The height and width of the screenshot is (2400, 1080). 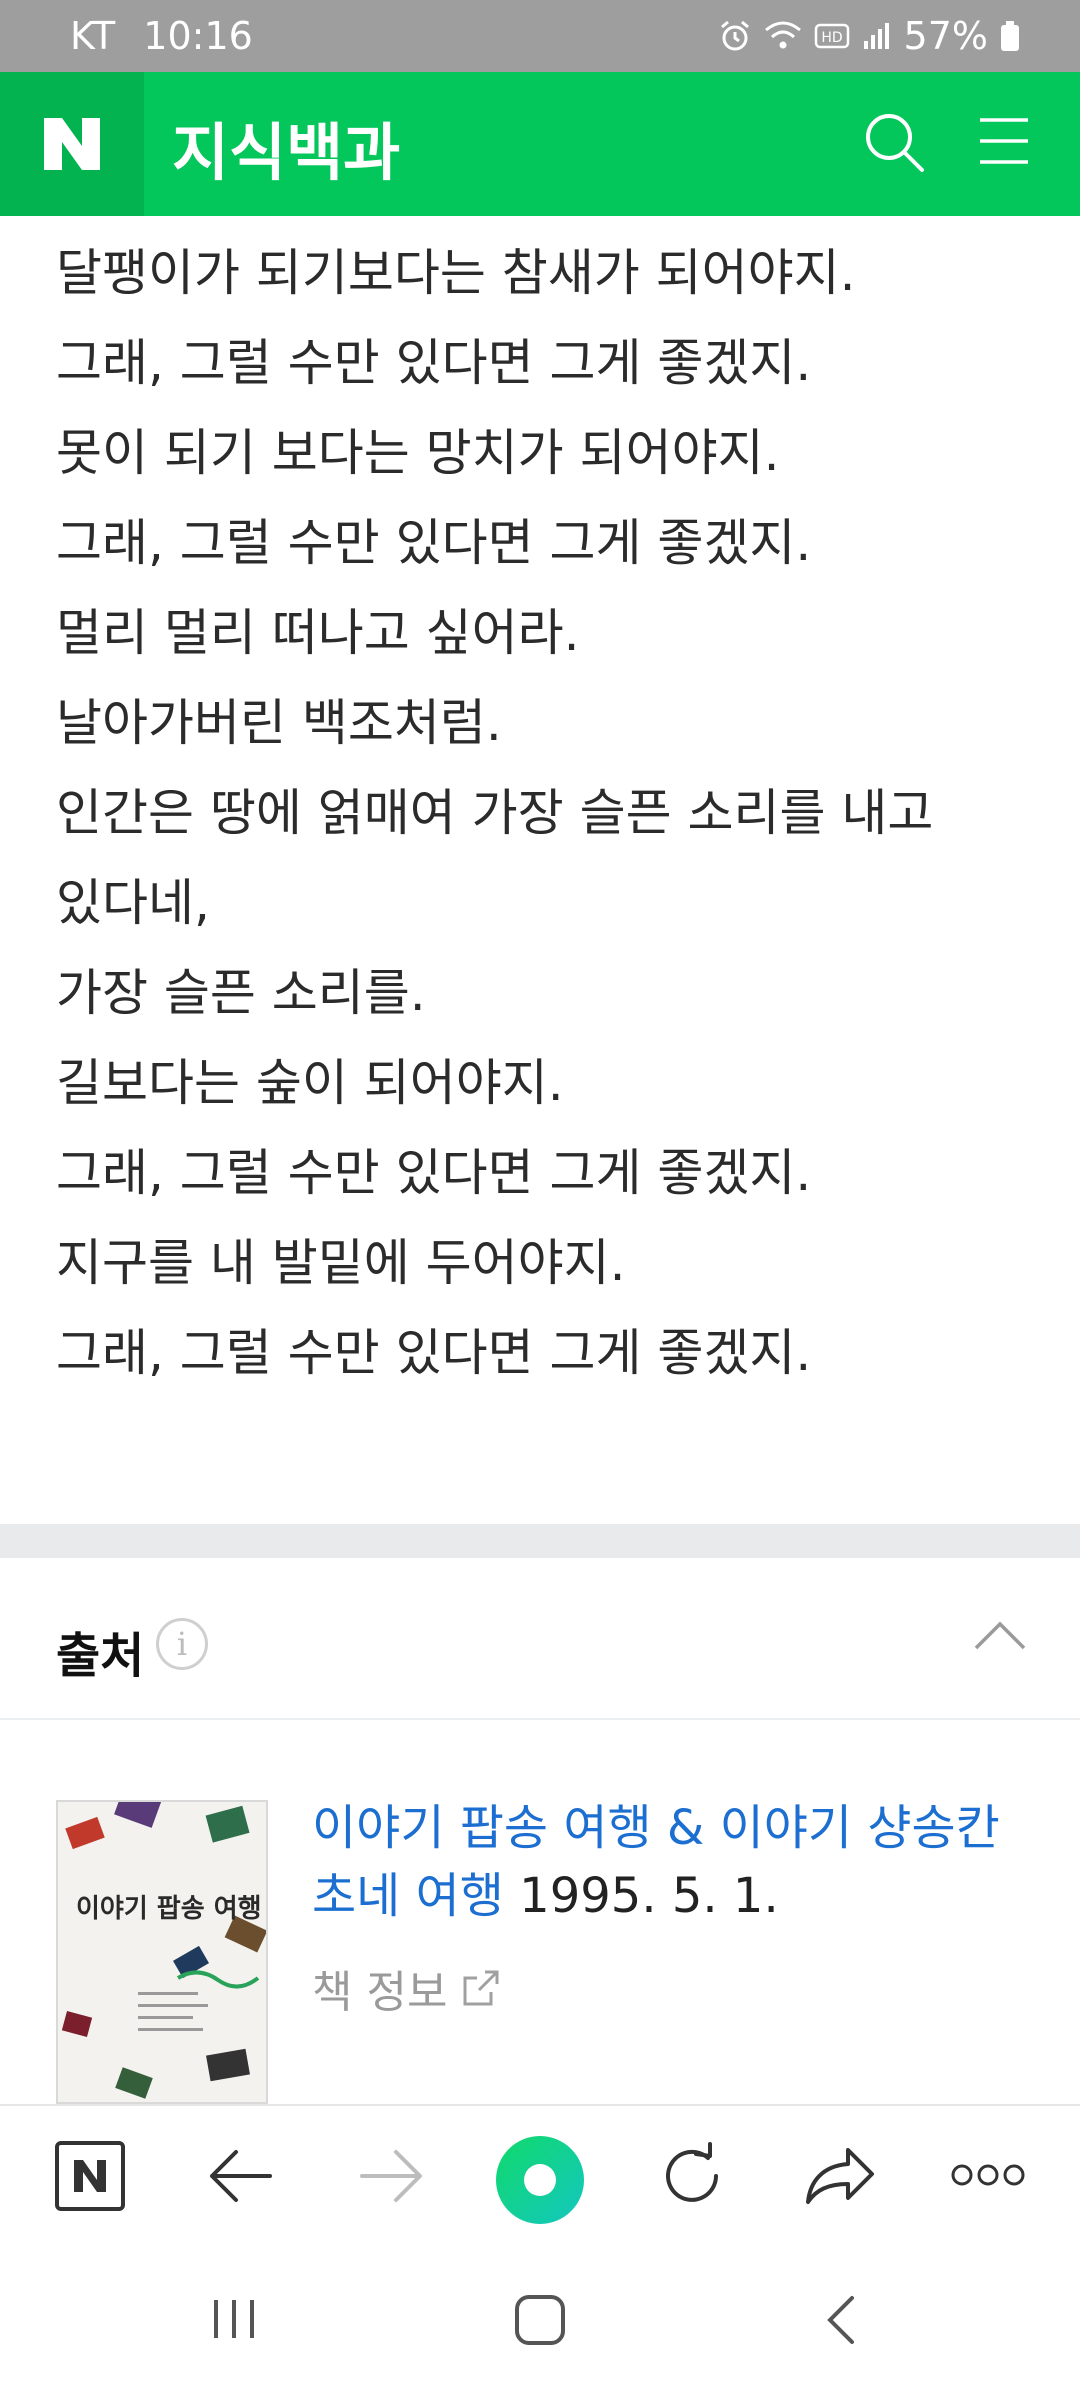 I want to click on hd-icon: HD, so click(x=831, y=36).